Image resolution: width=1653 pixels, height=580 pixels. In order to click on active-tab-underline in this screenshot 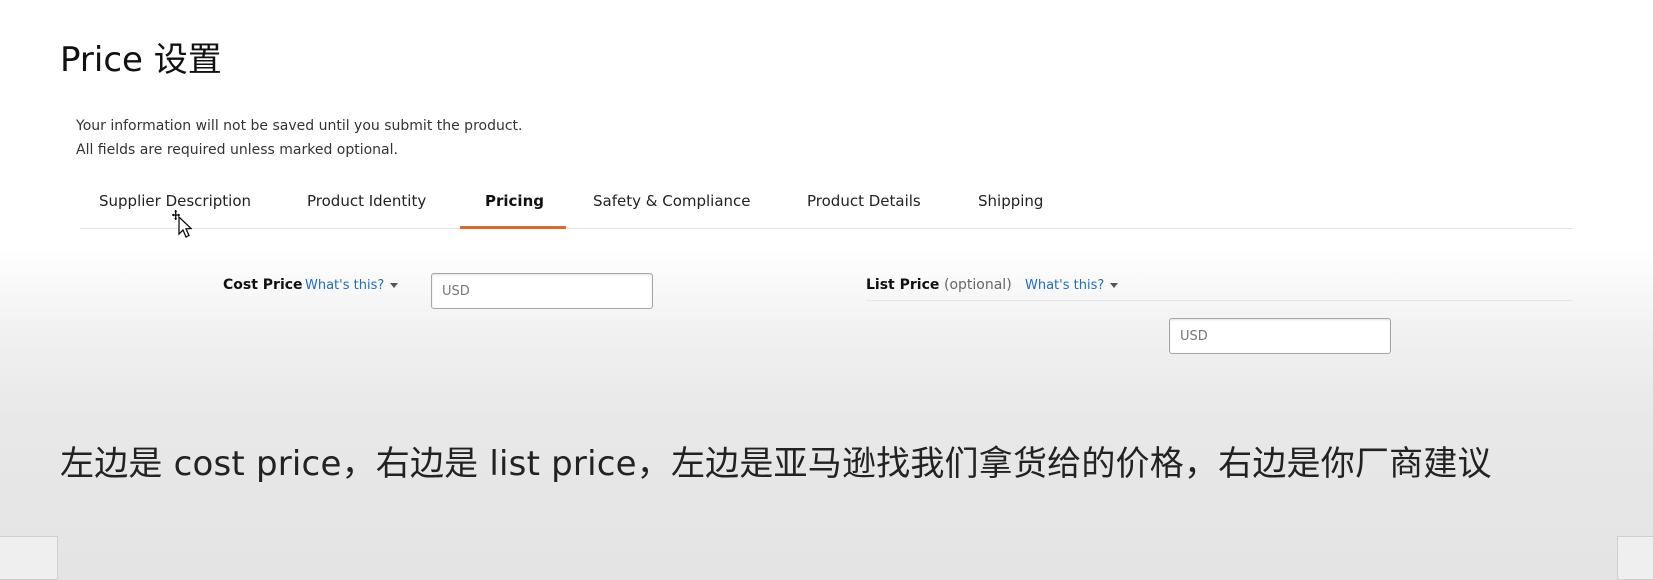, I will do `click(513, 227)`.